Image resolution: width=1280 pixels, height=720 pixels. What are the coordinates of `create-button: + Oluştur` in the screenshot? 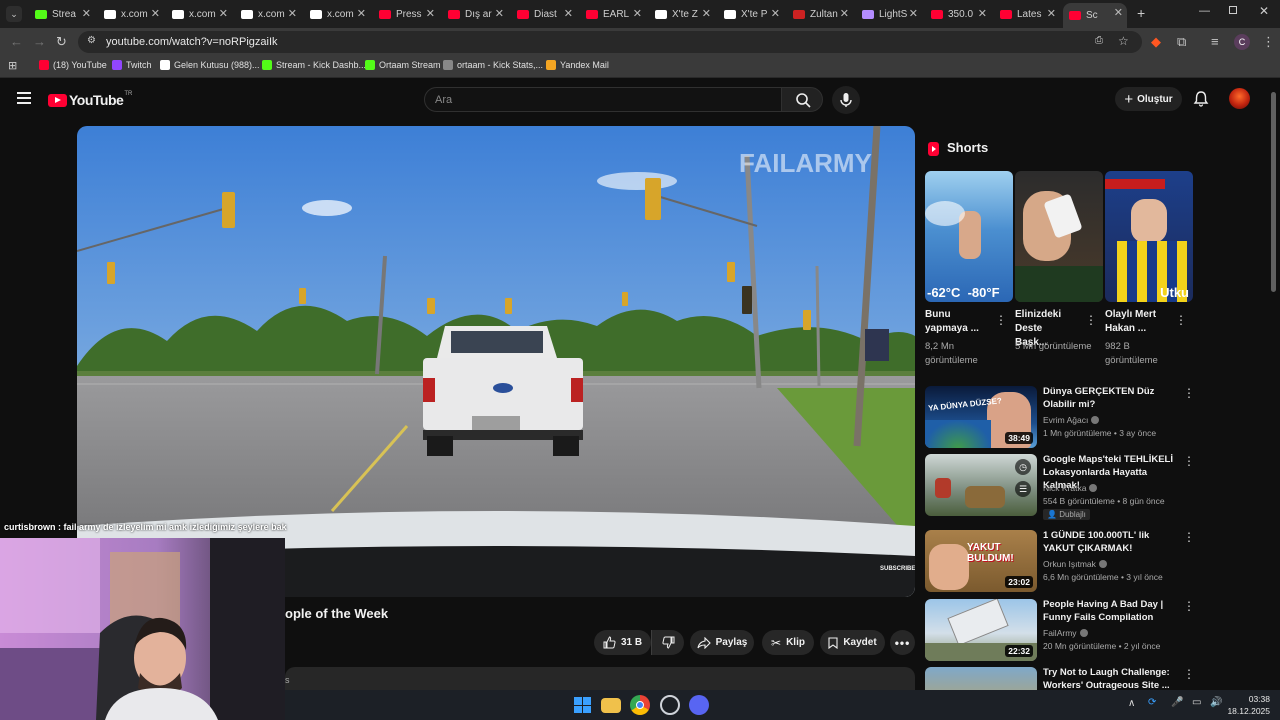 It's located at (1148, 99).